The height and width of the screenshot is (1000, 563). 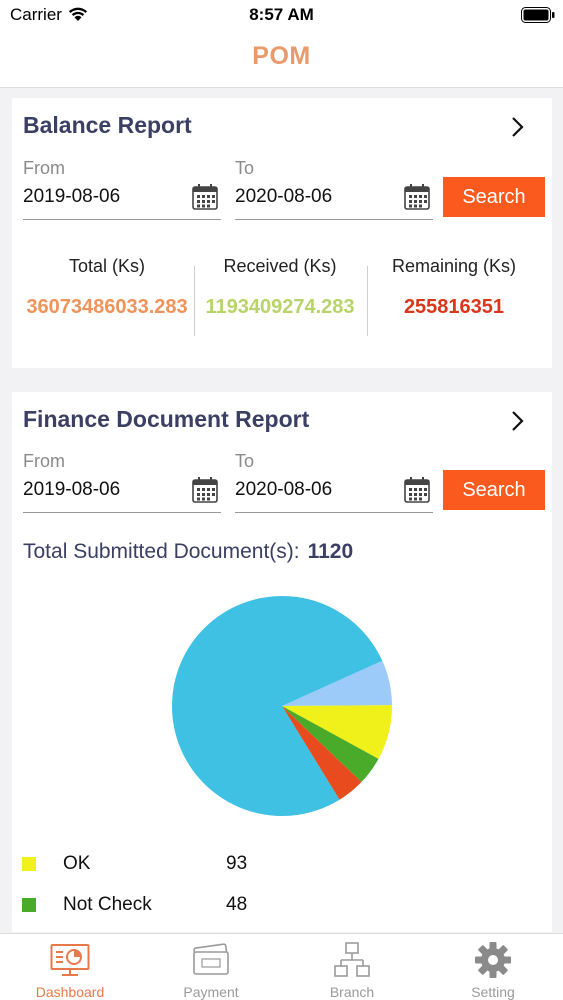 What do you see at coordinates (281, 56) in the screenshot?
I see `page-title: POM` at bounding box center [281, 56].